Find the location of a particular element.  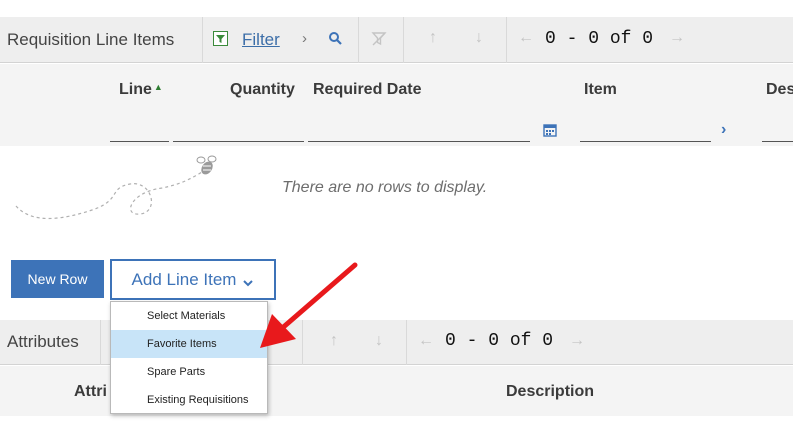

column-header-required-date: Required Date is located at coordinates (367, 90).